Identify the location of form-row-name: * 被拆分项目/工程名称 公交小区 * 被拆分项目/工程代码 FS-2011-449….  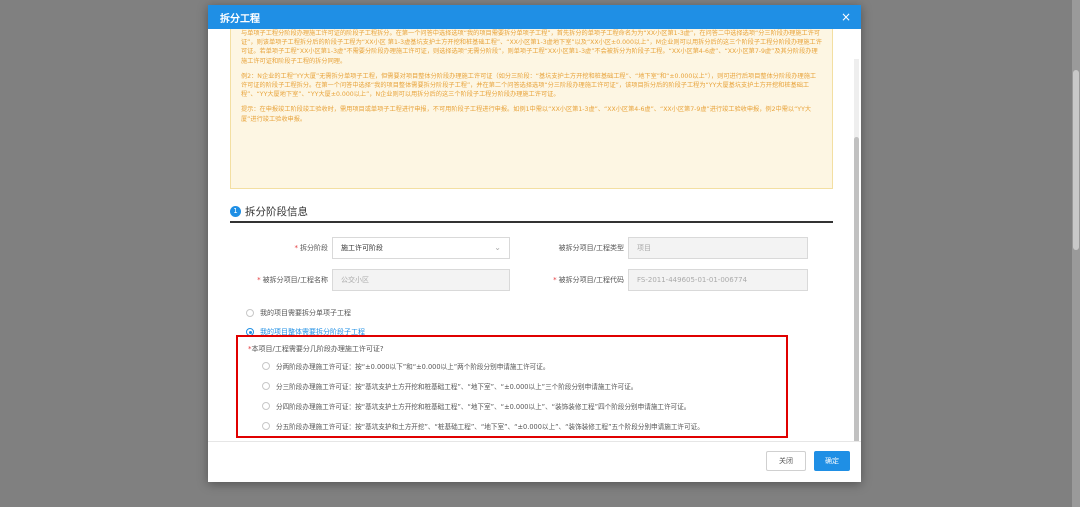
(534, 280).